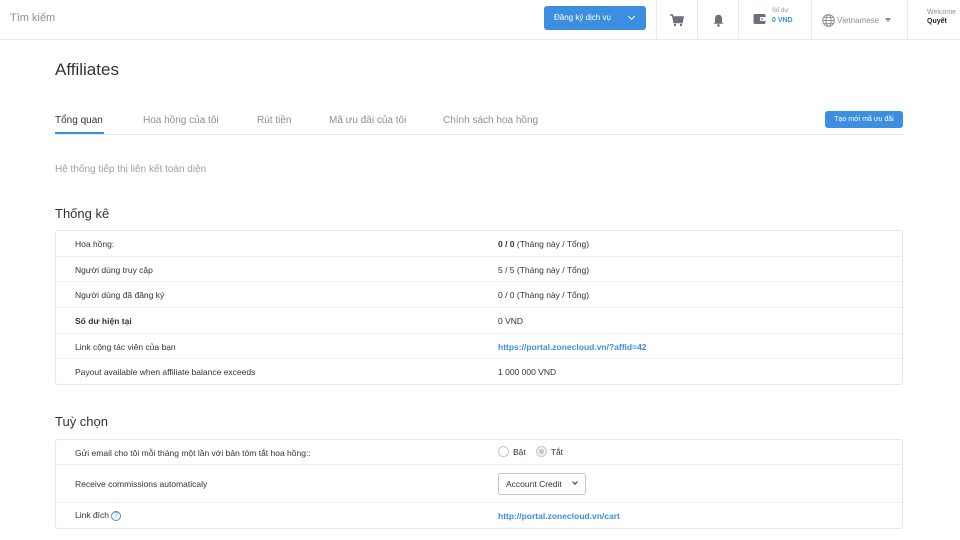  I want to click on cart-icon, so click(677, 19).